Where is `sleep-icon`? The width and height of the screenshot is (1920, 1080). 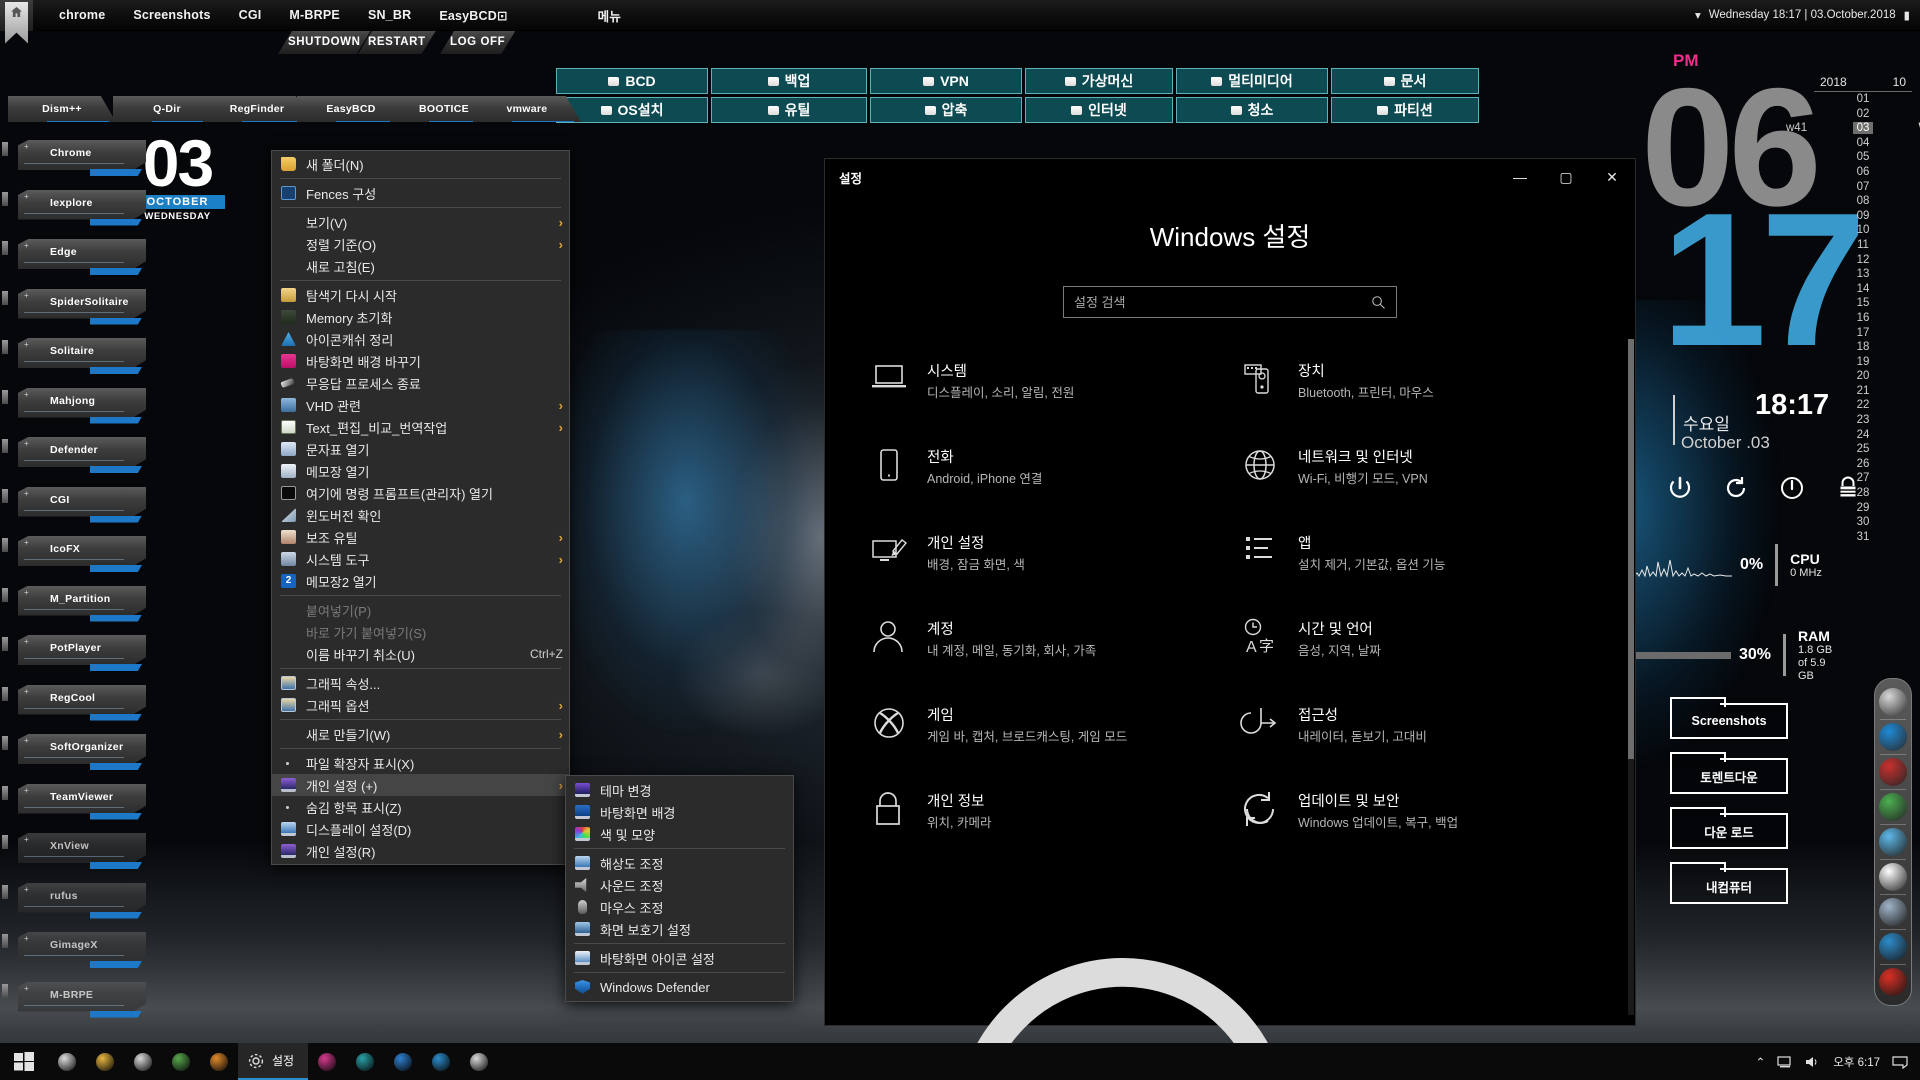
sleep-icon is located at coordinates (1792, 488).